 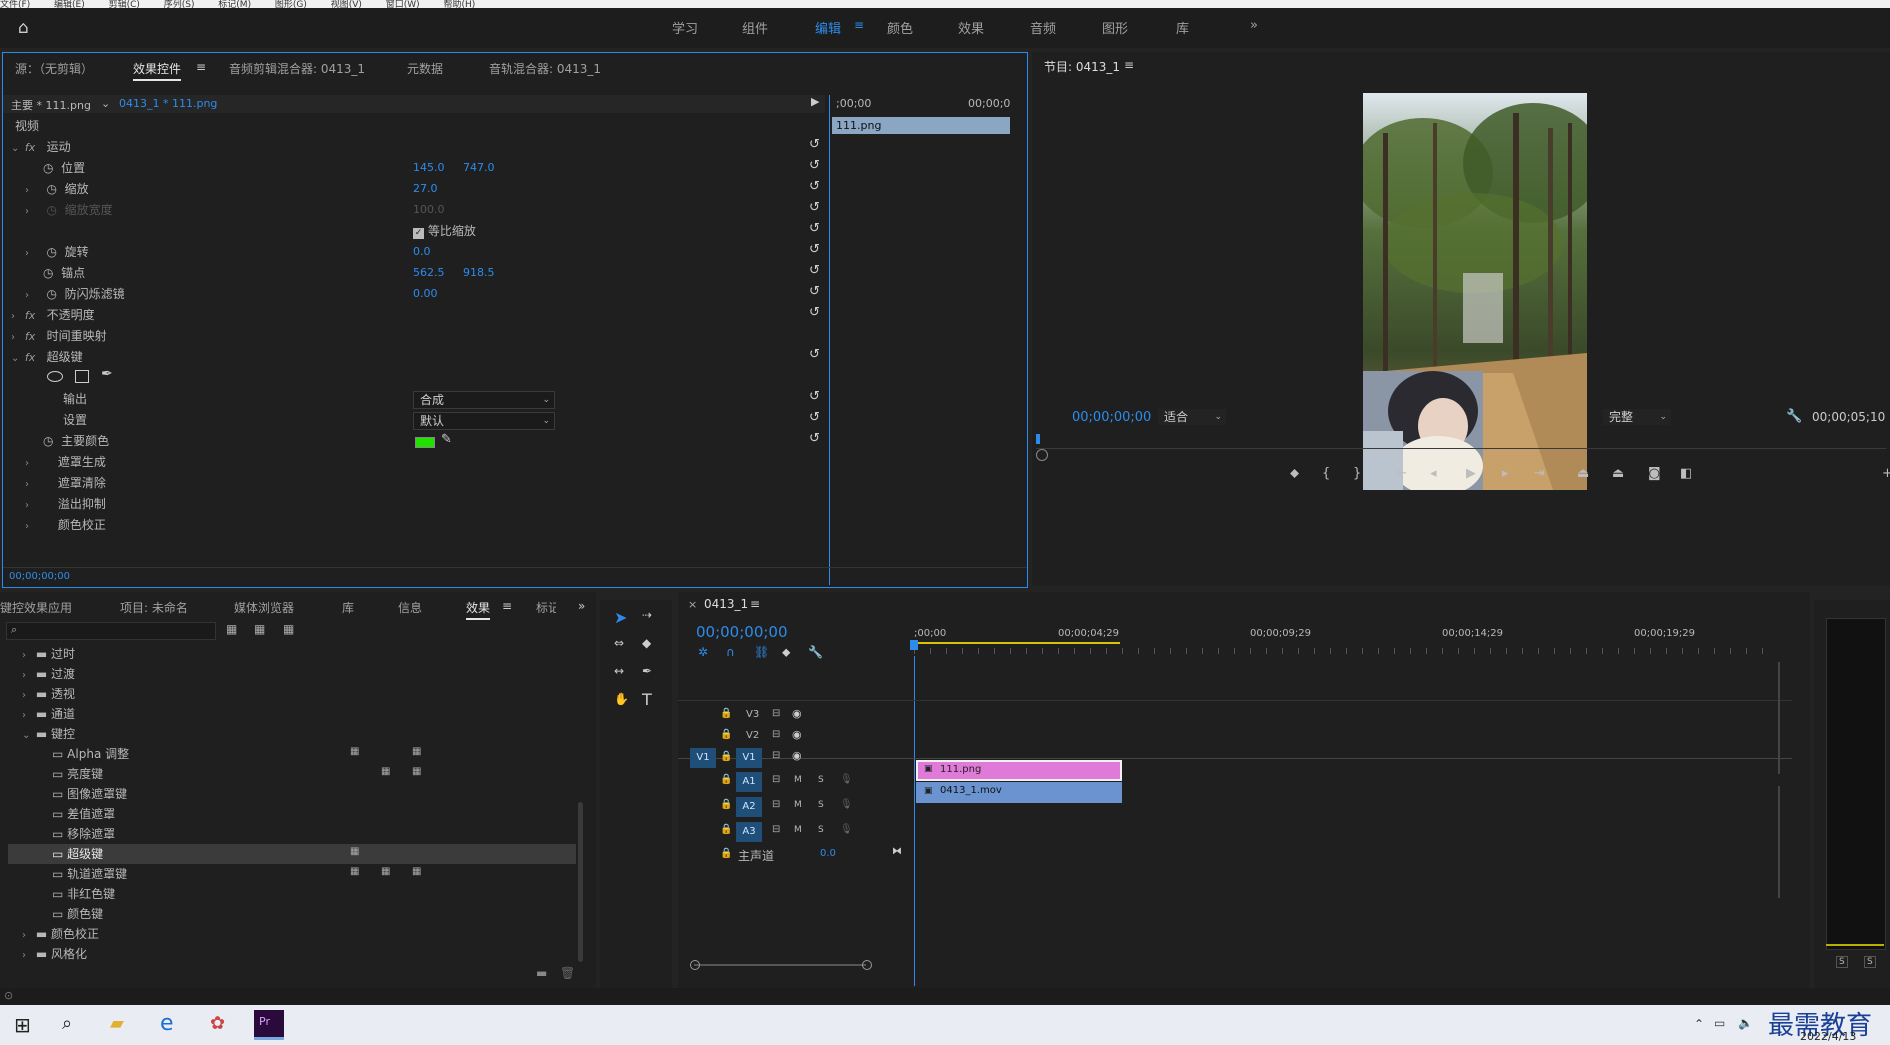 What do you see at coordinates (425, 442) in the screenshot?
I see `key-color-swatch` at bounding box center [425, 442].